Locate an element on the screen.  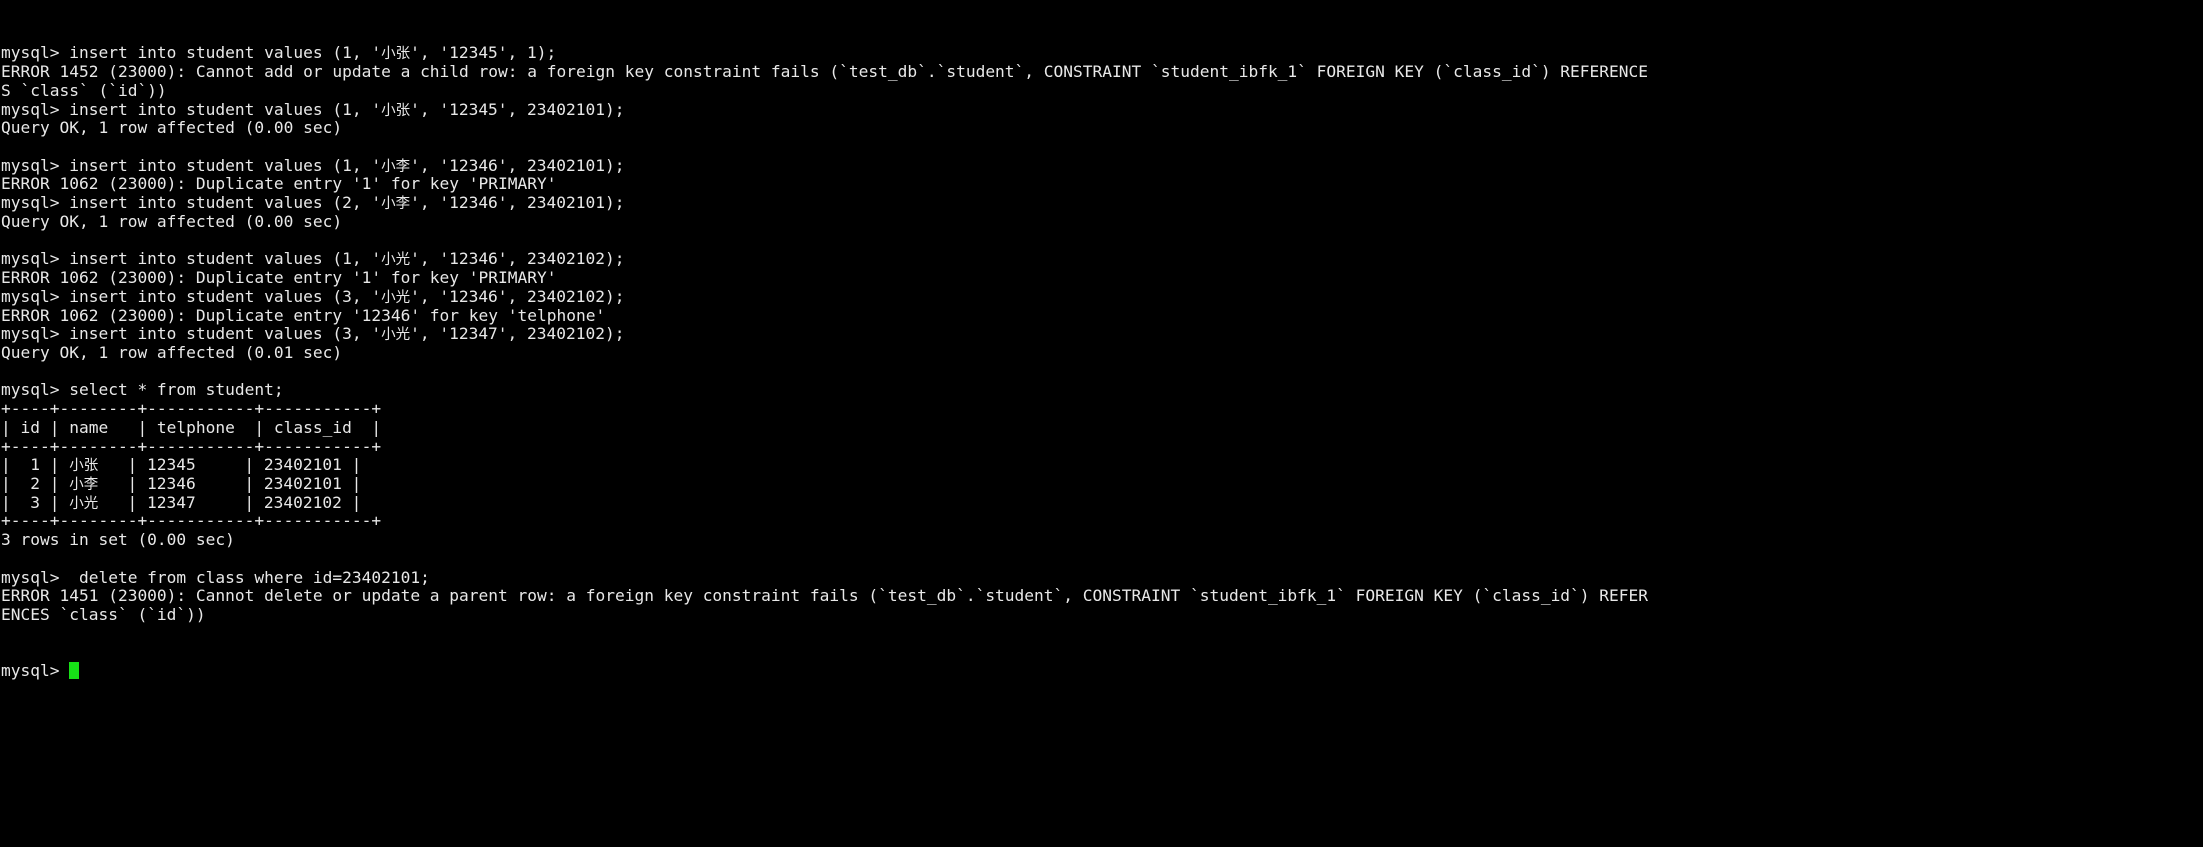
terminal-line: ENCES `class` (`id`)) is located at coordinates (103, 614).